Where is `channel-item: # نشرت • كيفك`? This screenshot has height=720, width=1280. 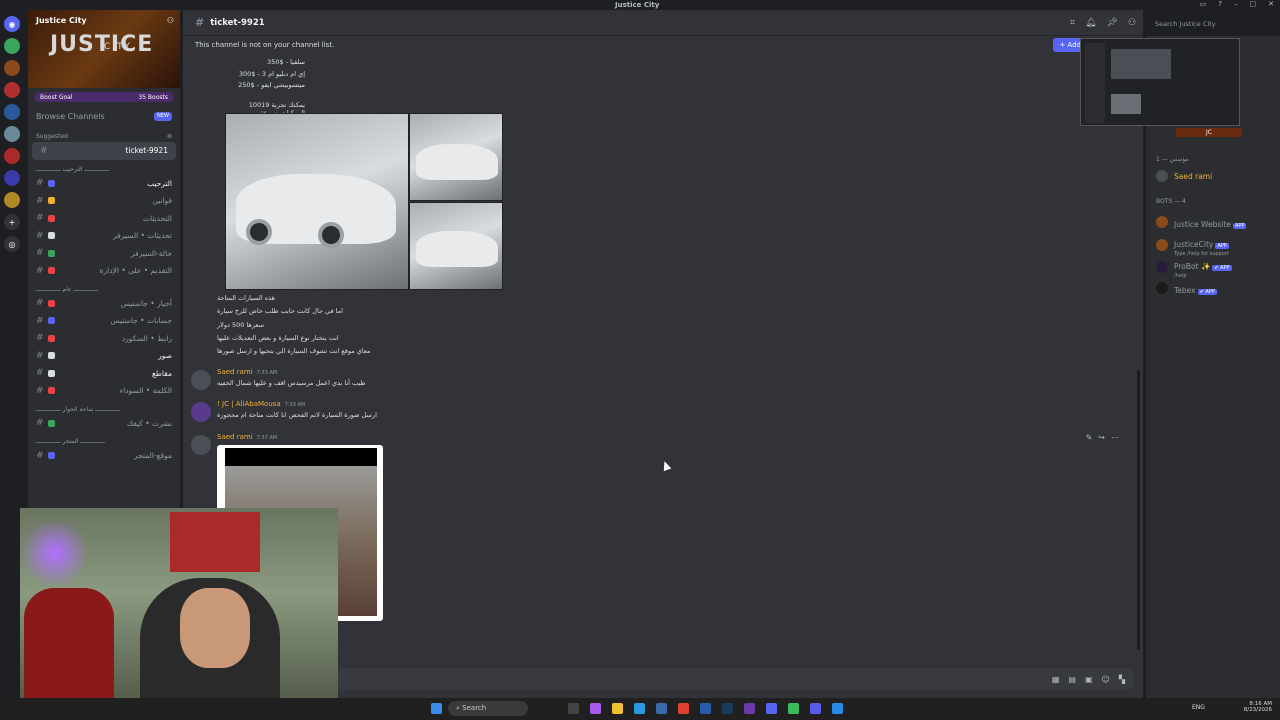
channel-item: # نشرت • كيفك is located at coordinates (104, 424).